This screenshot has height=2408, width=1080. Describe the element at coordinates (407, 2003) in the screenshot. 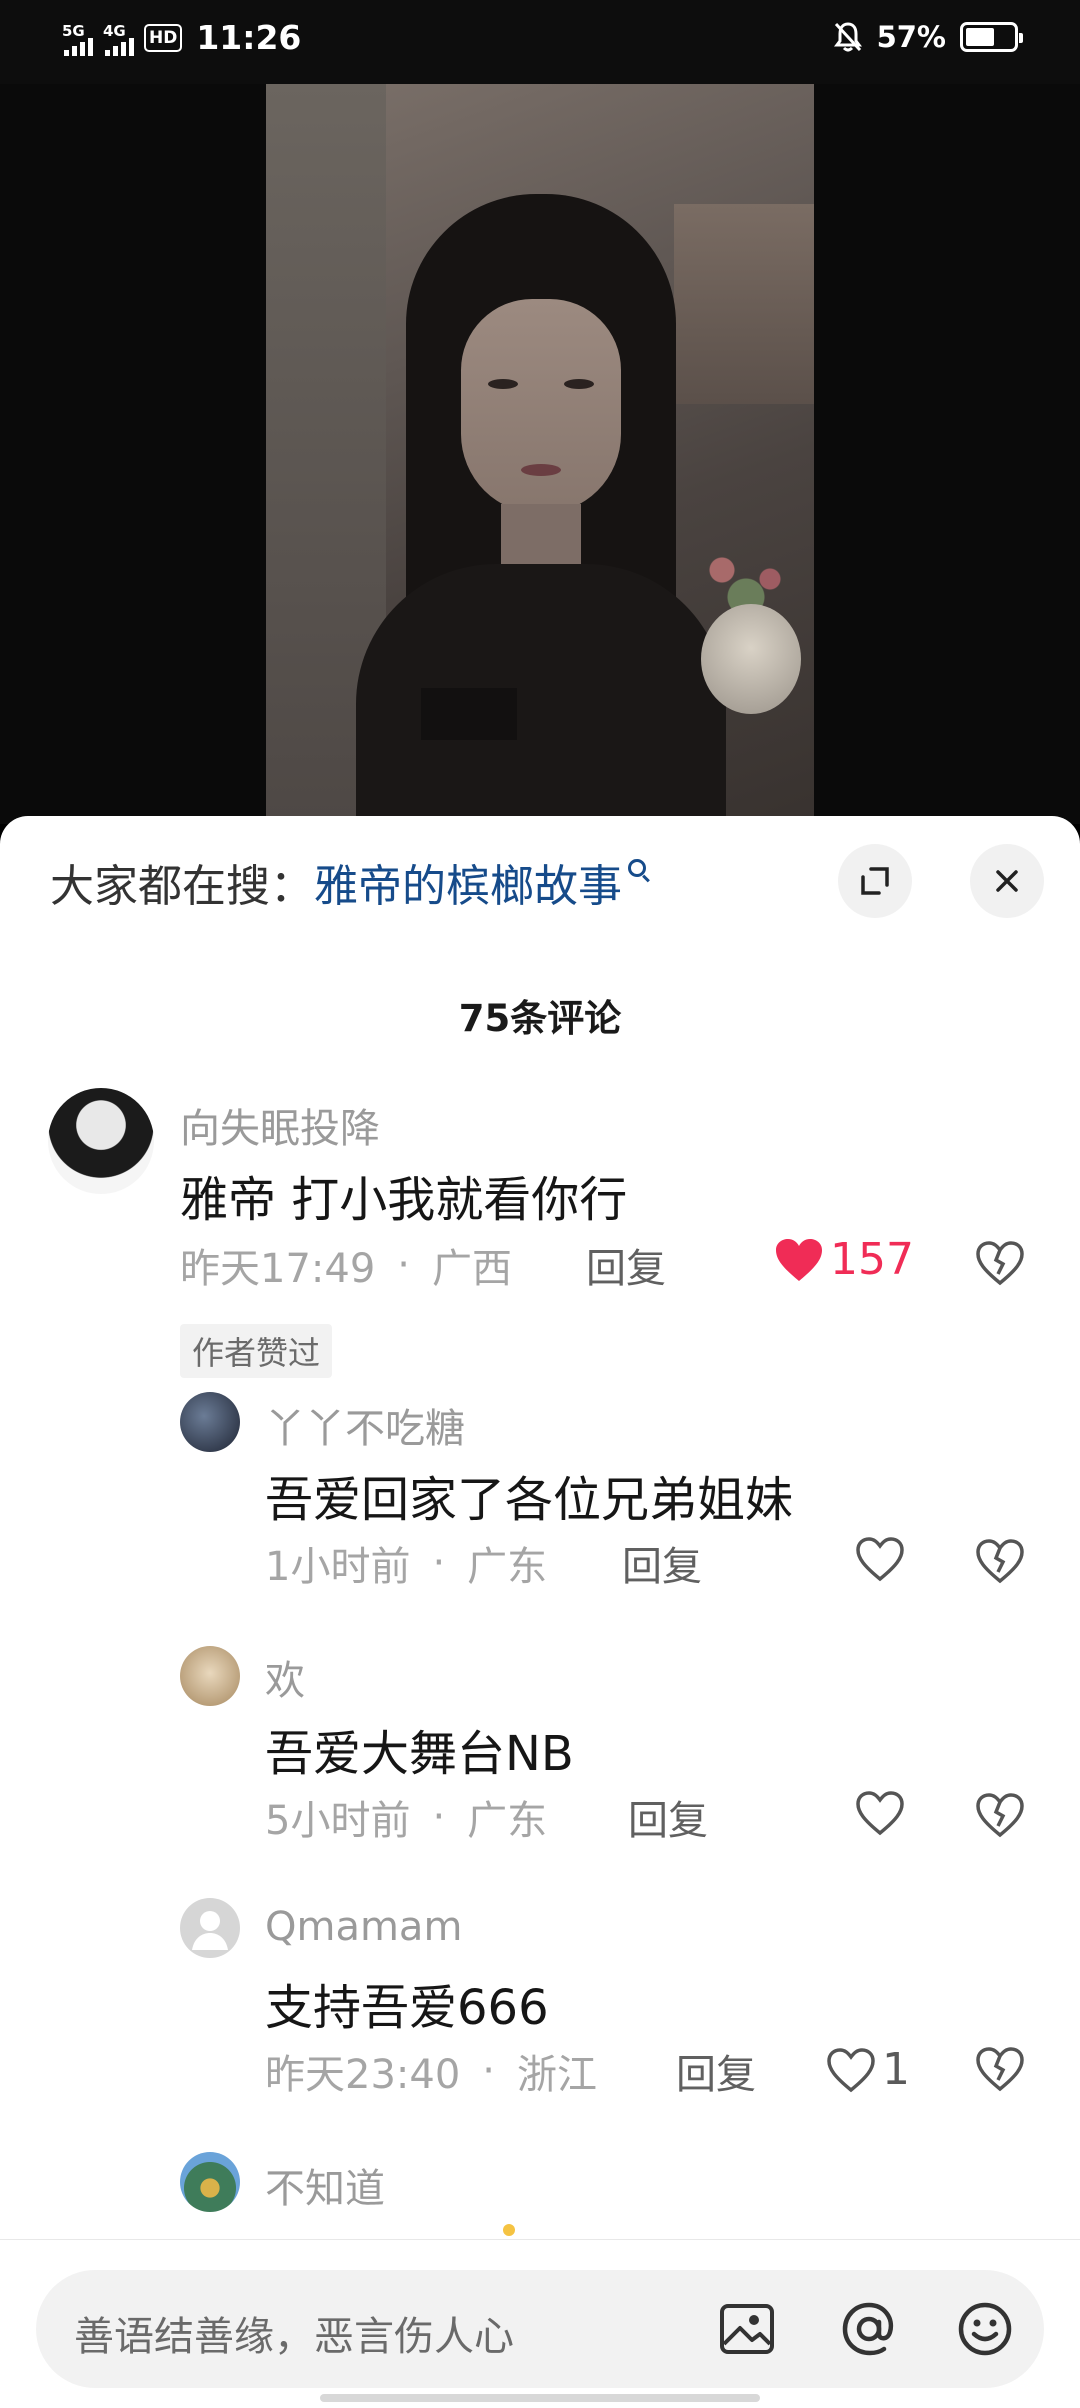

I see `comment-text: 支持吾爱666` at that location.